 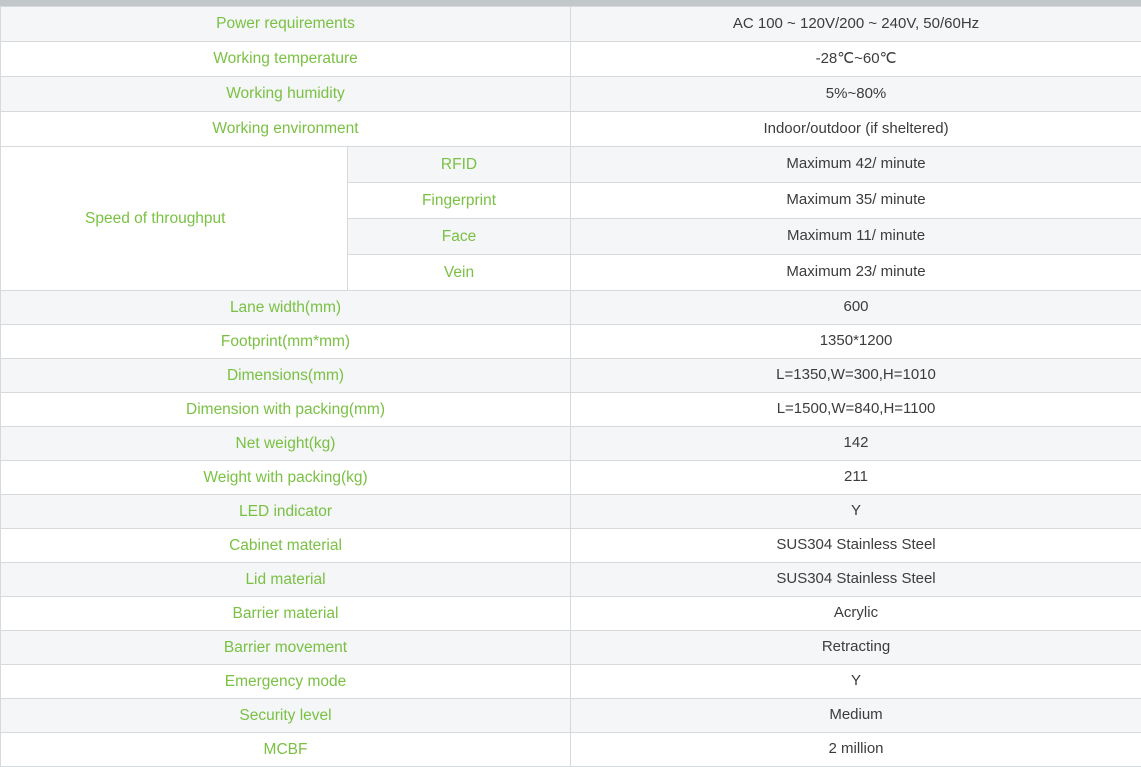 I want to click on group-sublabel: RFID, so click(x=459, y=165).